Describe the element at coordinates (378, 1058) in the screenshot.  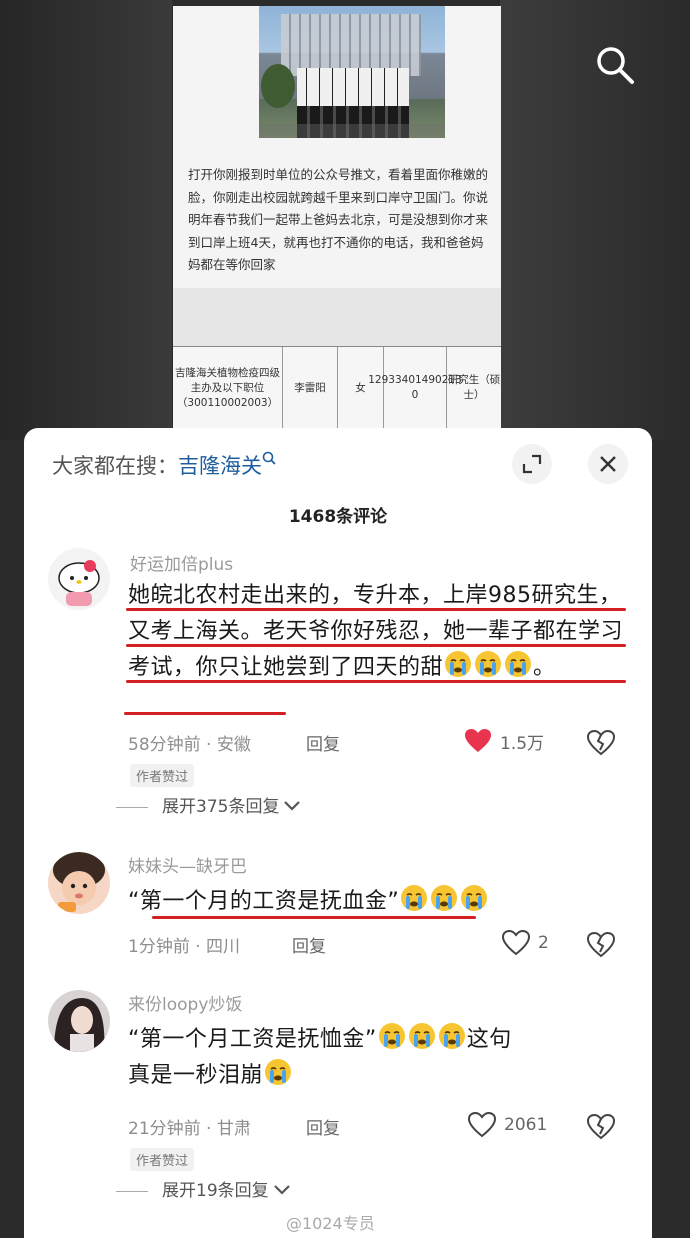
I see `comment-text: “第一个月工资是抚恤金” 这句 真是一秒泪崩` at that location.